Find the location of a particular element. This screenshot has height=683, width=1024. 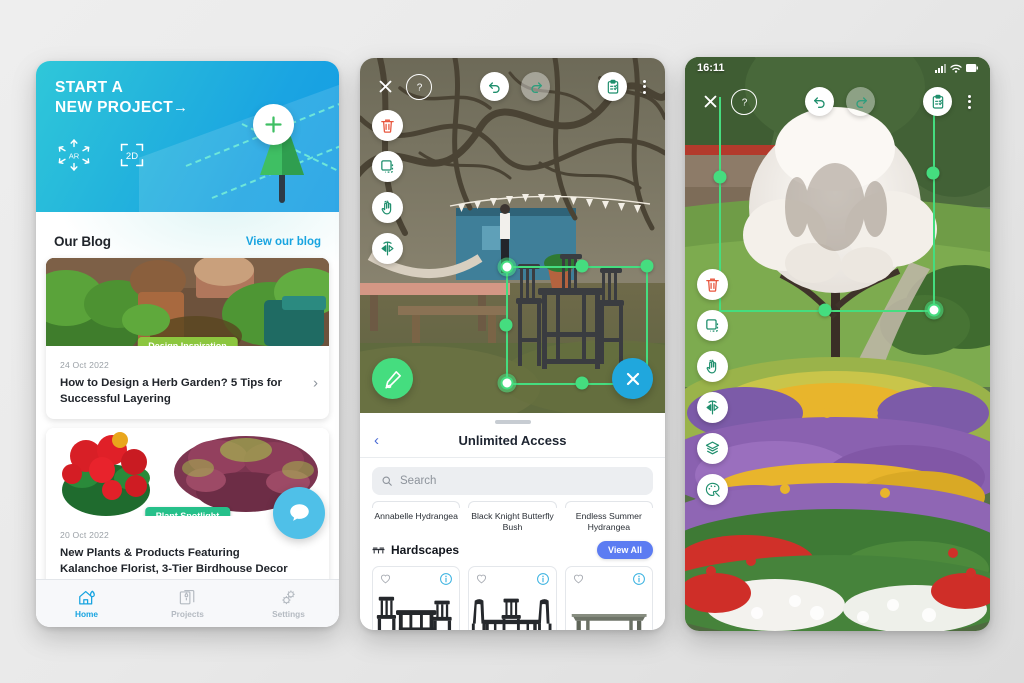

twod-mode-button: 2D is located at coordinates (132, 155).